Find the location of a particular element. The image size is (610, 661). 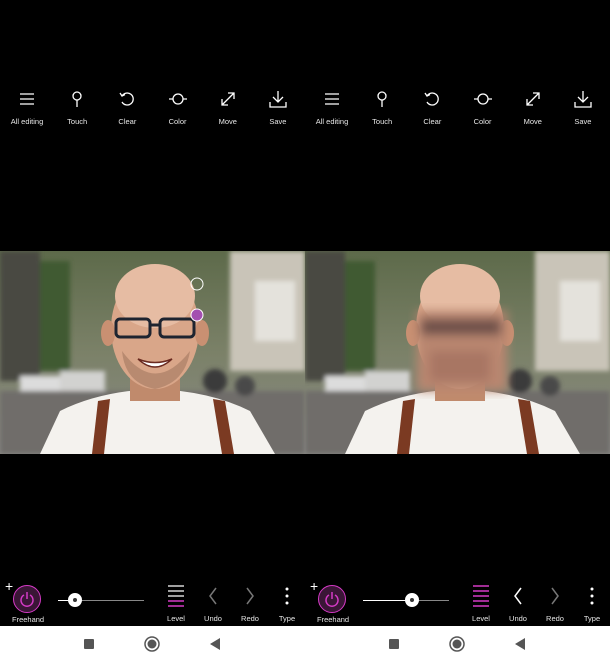

system-nav-bar is located at coordinates (305, 643).